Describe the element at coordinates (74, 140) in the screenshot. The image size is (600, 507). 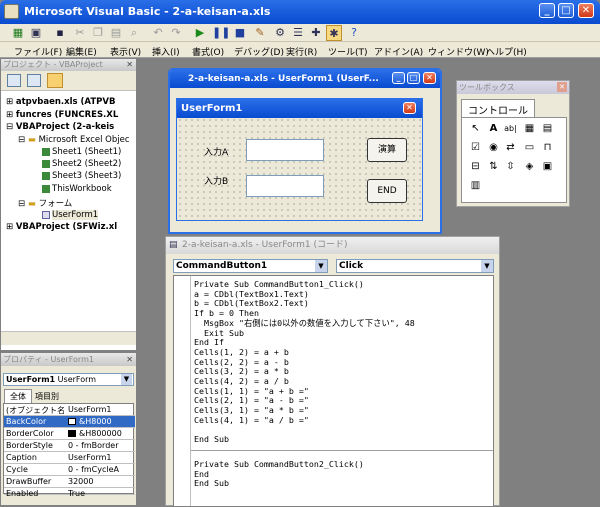
I see `tree-excel-objects: ⊟ ▬ Microsoft Excel Objec` at that location.